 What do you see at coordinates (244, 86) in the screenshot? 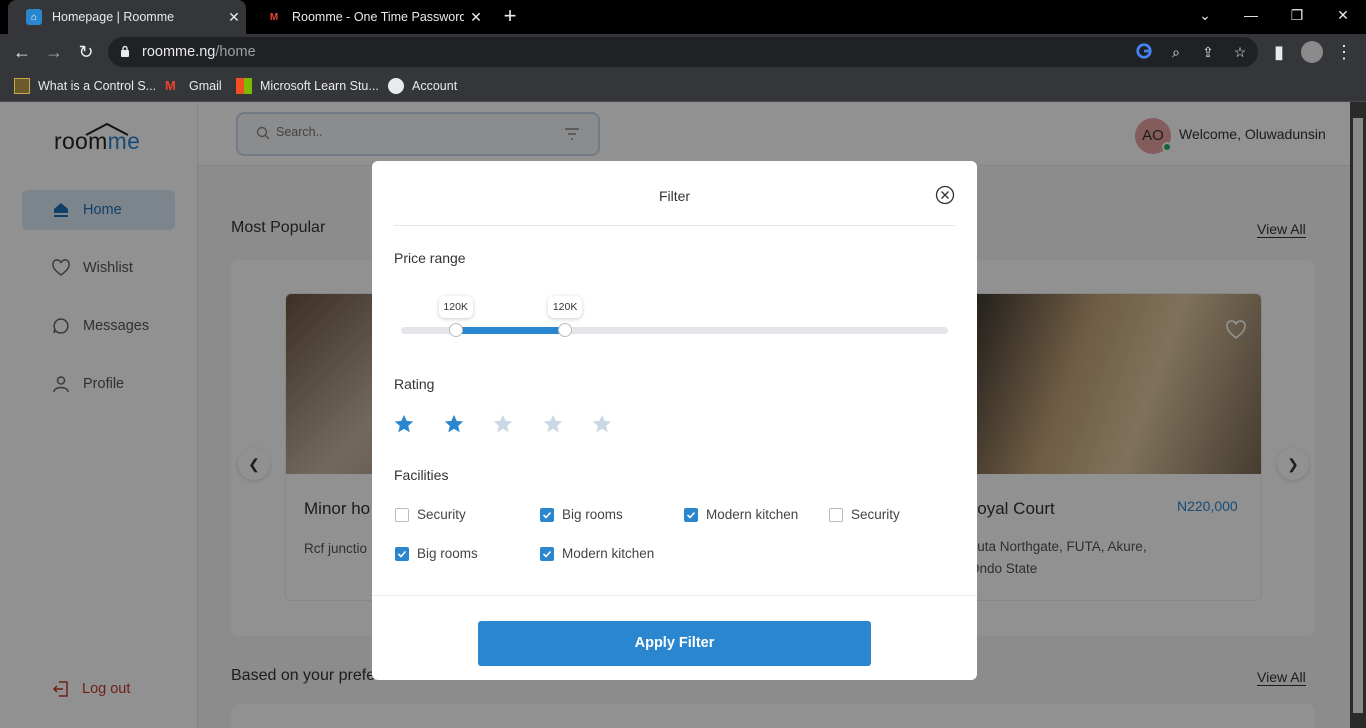
I see `microsoft-icon` at bounding box center [244, 86].